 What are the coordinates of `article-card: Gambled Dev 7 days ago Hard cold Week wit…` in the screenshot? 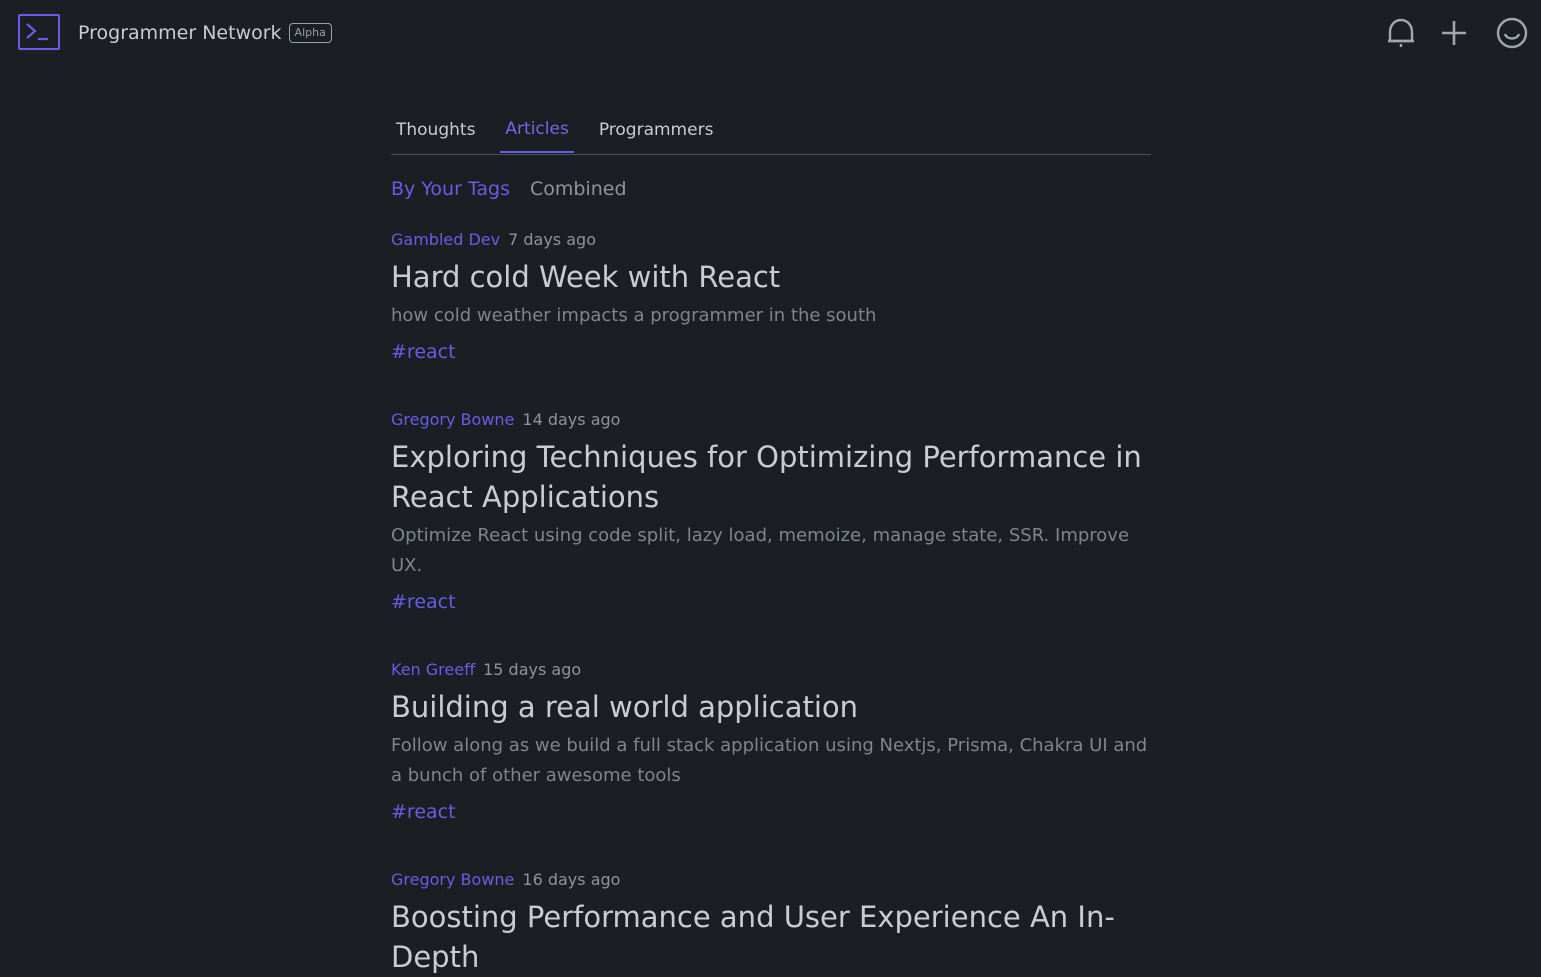 It's located at (771, 296).